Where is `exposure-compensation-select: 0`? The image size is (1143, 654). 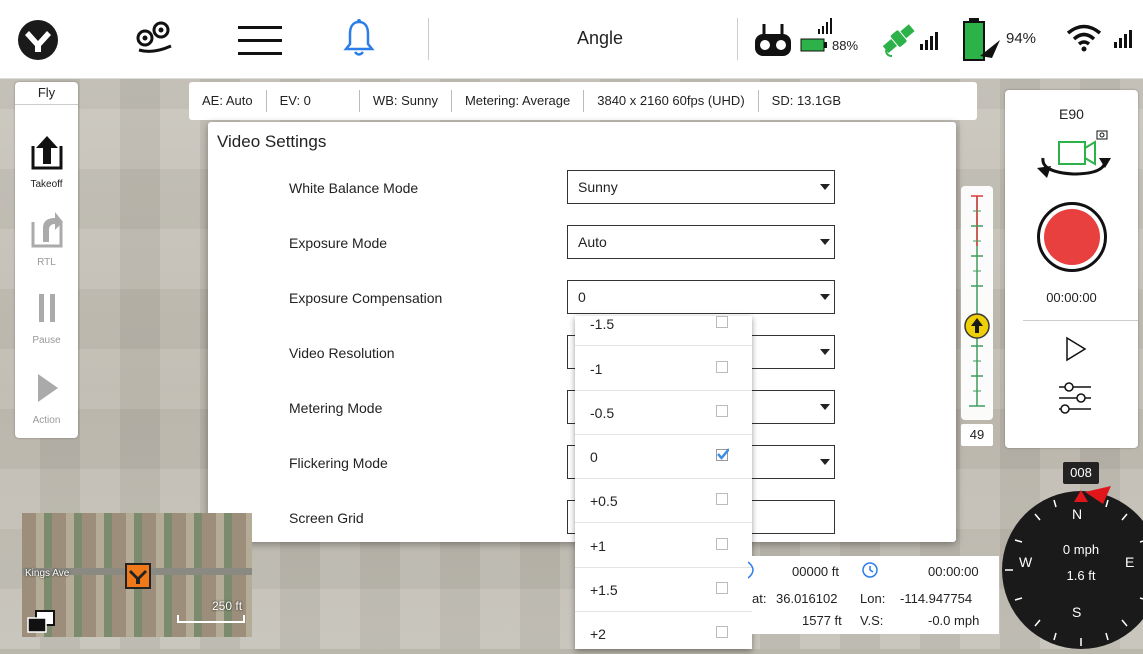
exposure-compensation-select: 0 is located at coordinates (701, 297).